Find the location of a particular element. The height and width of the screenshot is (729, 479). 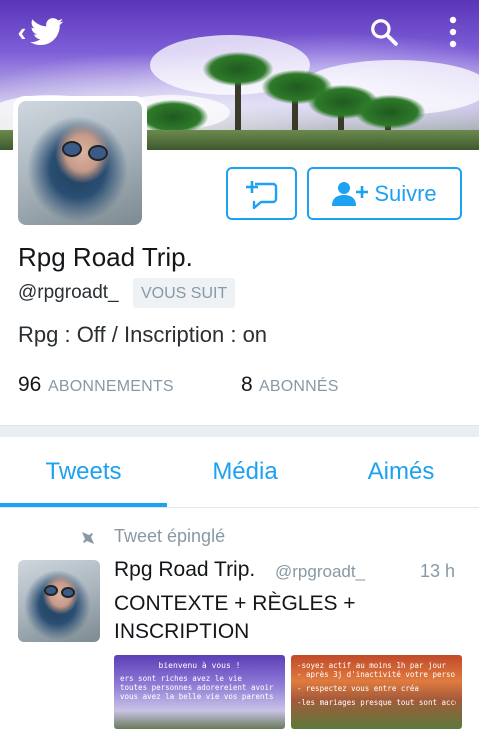

tab-media: Média is located at coordinates (245, 472).